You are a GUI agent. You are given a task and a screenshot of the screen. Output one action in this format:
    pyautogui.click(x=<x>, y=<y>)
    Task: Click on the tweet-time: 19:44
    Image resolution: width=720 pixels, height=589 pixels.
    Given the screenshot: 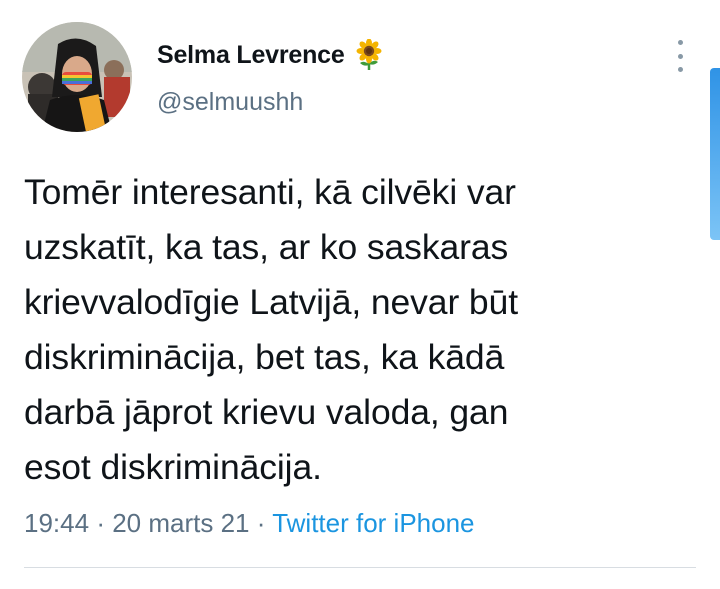 What is the action you would take?
    pyautogui.click(x=56, y=523)
    